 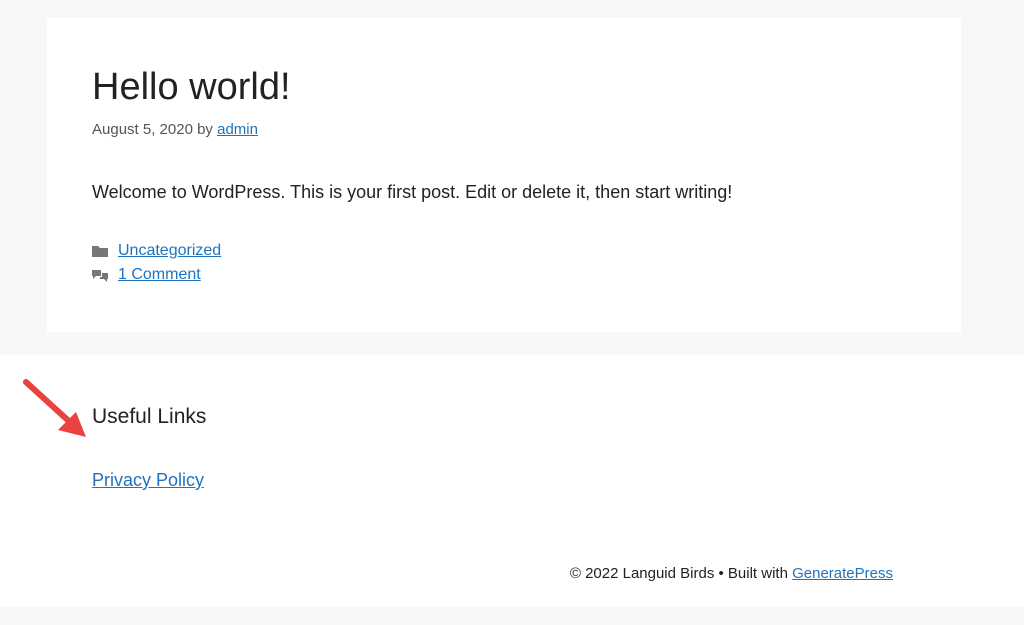 I want to click on comments-icon, so click(x=100, y=276).